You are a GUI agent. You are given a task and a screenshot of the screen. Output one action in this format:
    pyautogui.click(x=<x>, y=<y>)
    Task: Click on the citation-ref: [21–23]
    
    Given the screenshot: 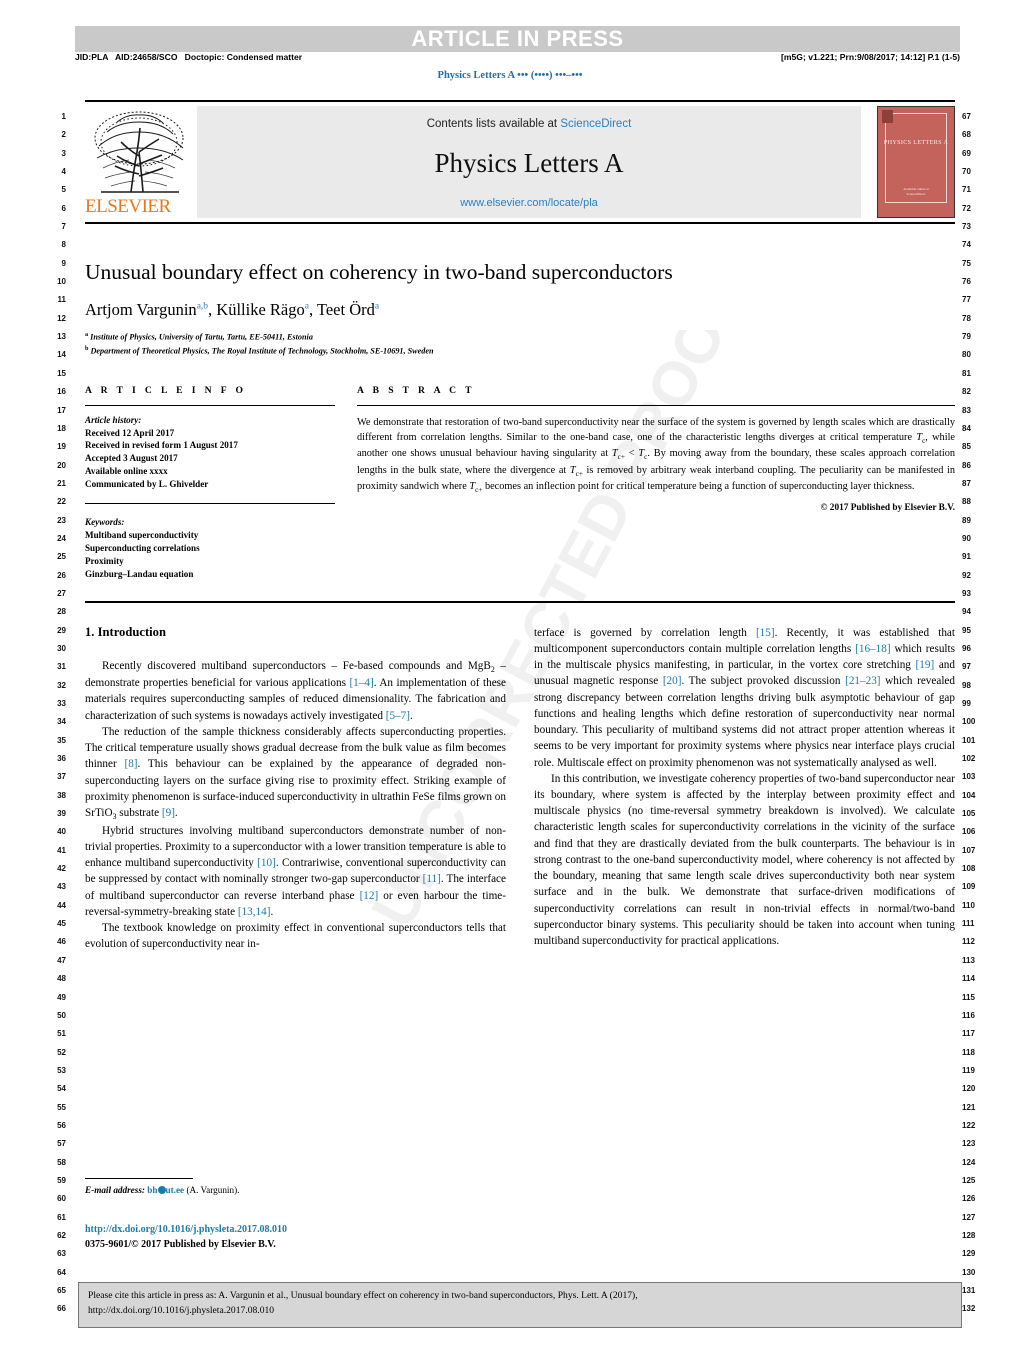 What is the action you would take?
    pyautogui.click(x=862, y=681)
    